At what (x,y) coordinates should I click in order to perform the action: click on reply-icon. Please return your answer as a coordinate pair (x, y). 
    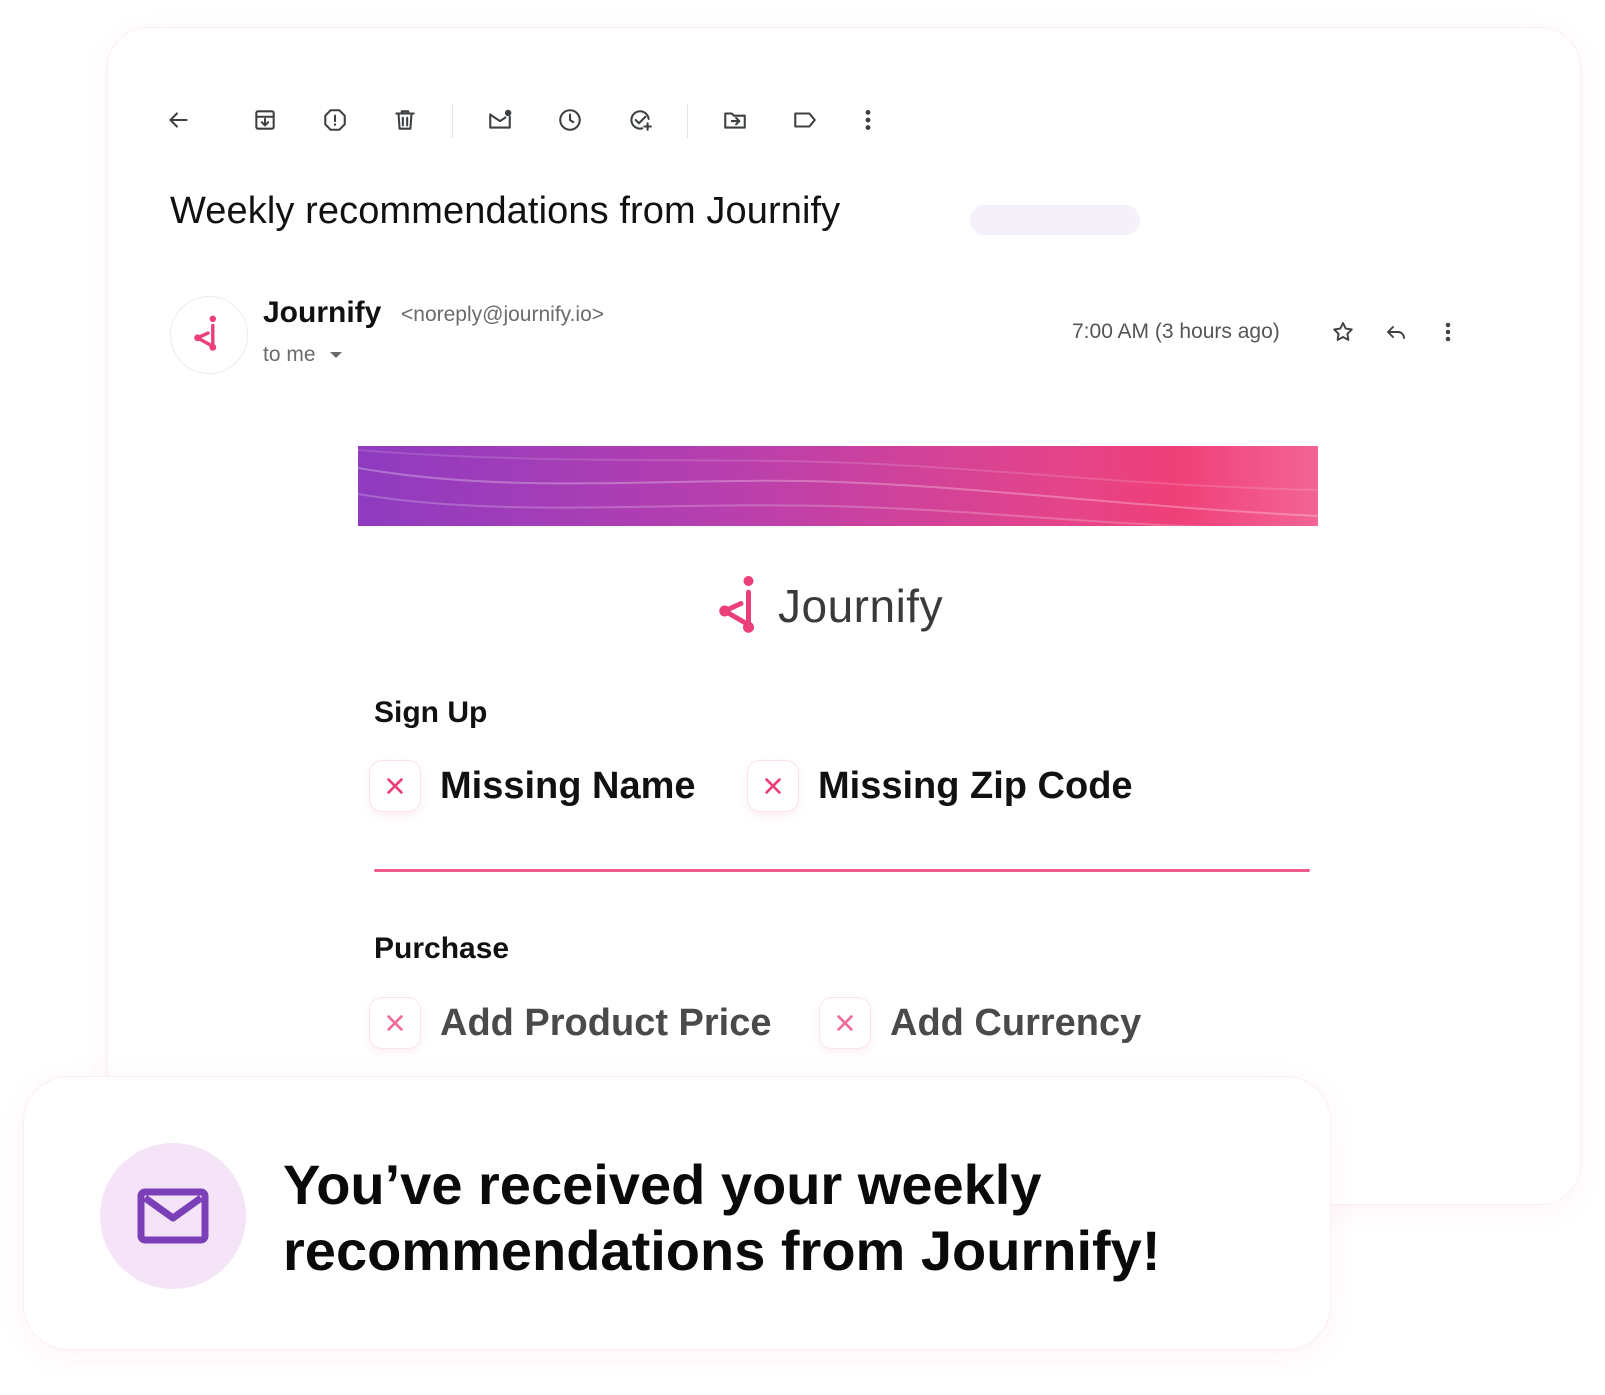
    Looking at the image, I should click on (1396, 332).